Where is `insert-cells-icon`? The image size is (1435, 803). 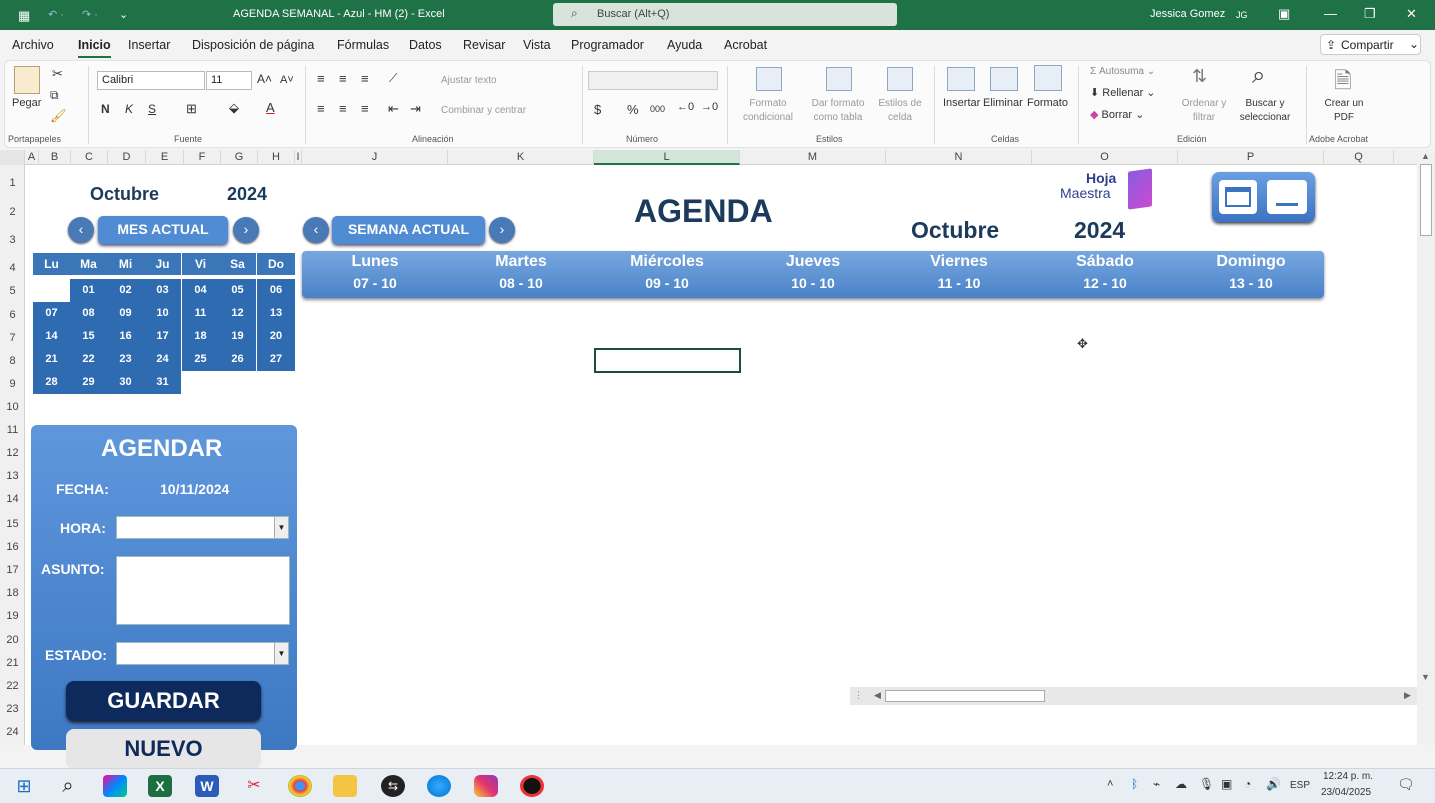 insert-cells-icon is located at coordinates (961, 79).